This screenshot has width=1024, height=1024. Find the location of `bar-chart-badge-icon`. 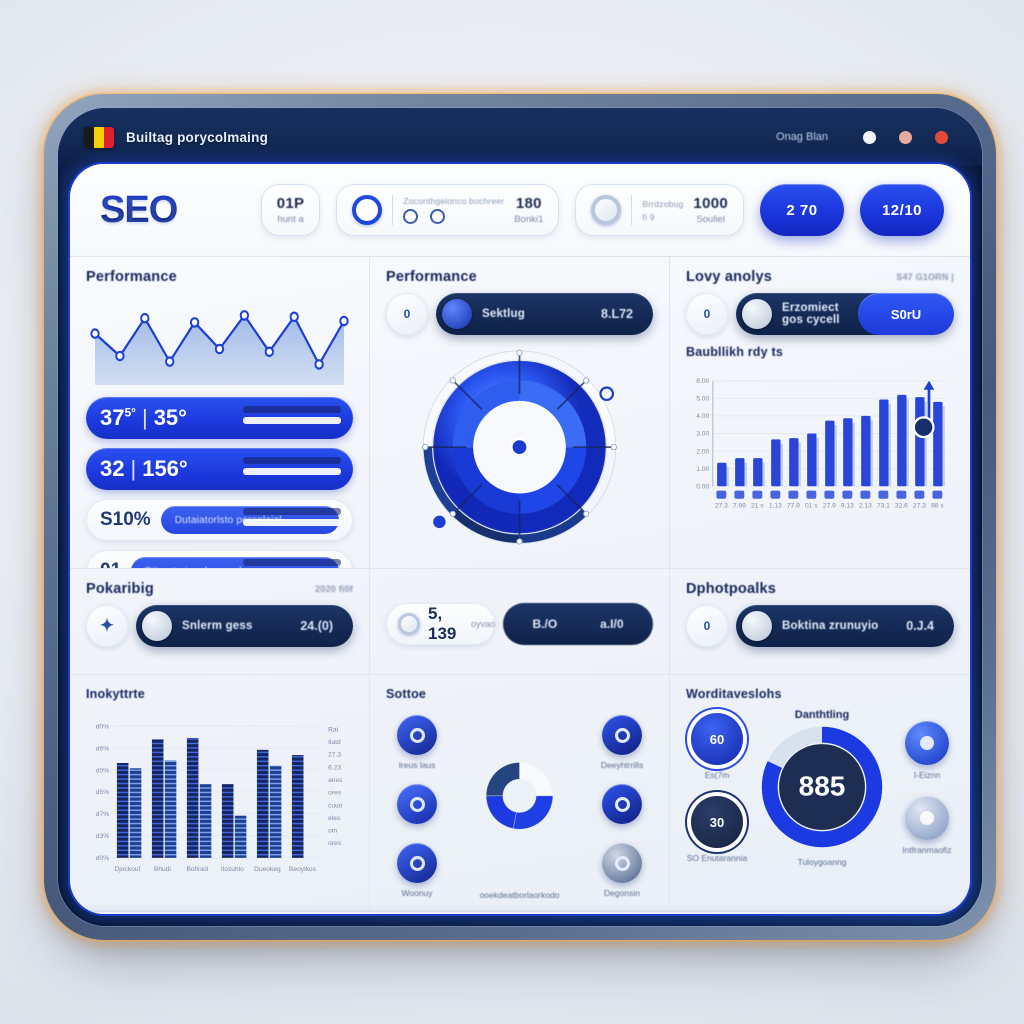

bar-chart-badge-icon is located at coordinates (923, 427).